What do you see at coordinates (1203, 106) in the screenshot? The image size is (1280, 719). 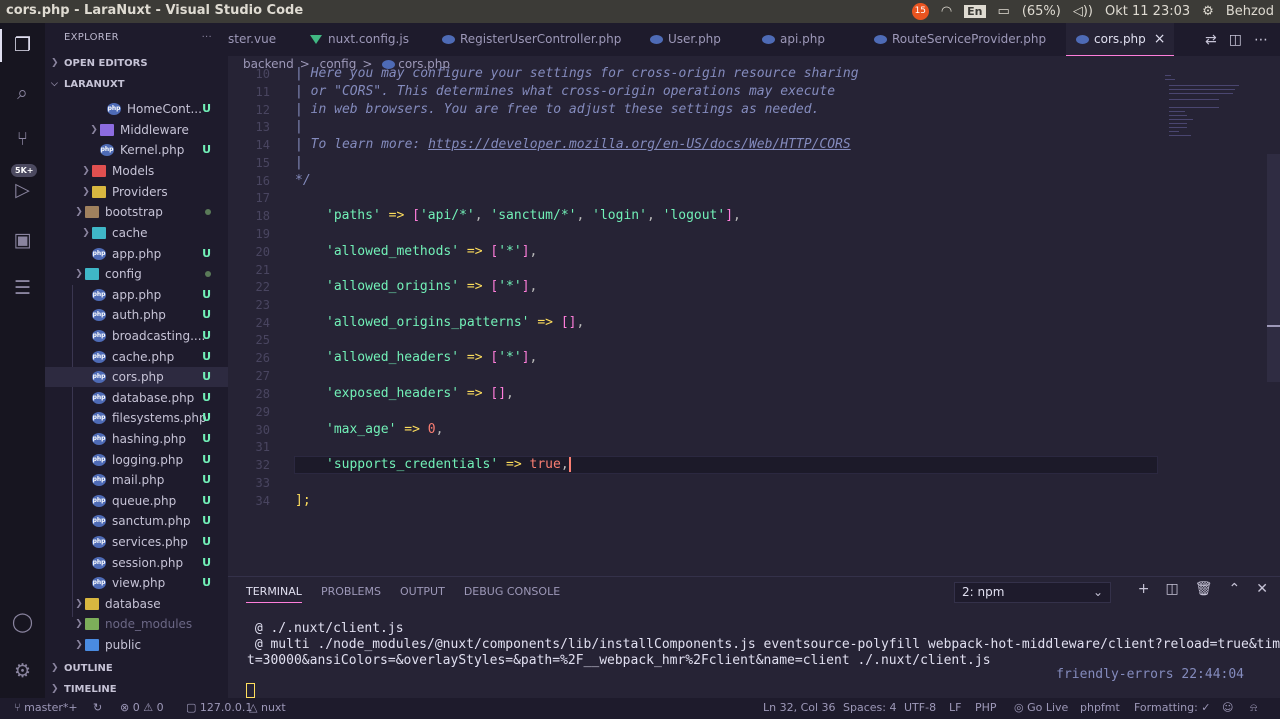 I see `minimap` at bounding box center [1203, 106].